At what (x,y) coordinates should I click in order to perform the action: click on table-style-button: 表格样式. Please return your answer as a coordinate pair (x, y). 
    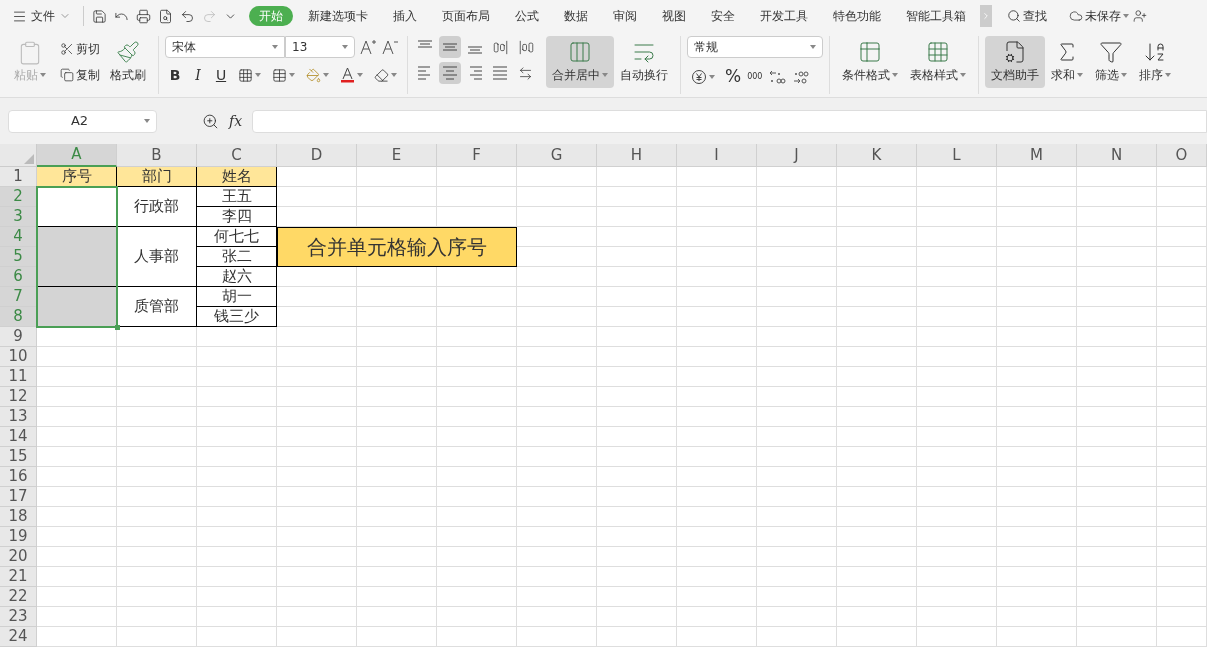
    Looking at the image, I should click on (938, 62).